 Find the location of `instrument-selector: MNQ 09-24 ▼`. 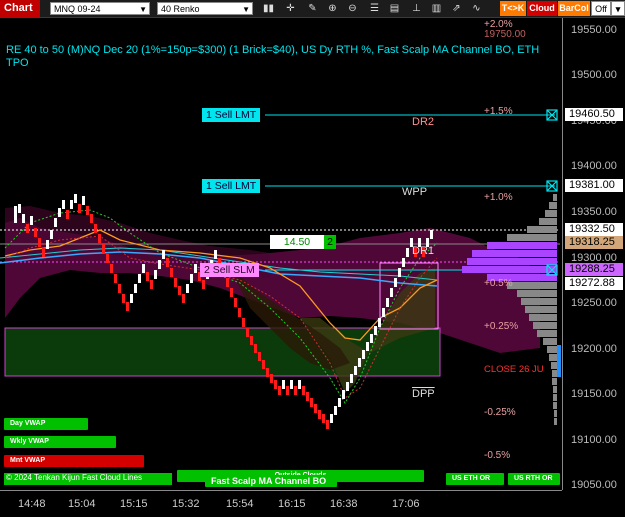

instrument-selector: MNQ 09-24 ▼ is located at coordinates (100, 8).